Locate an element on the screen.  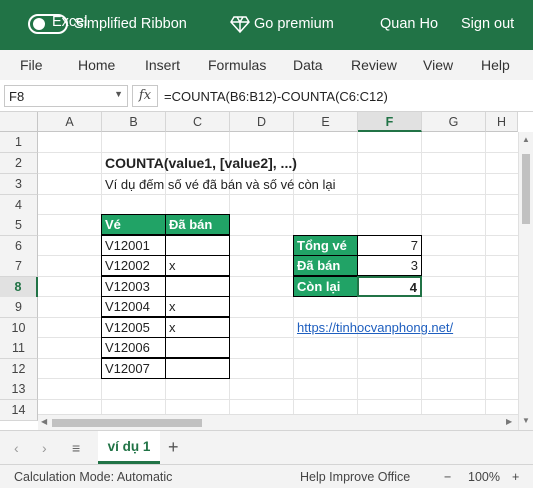
column-header-e: E is located at coordinates (326, 122).